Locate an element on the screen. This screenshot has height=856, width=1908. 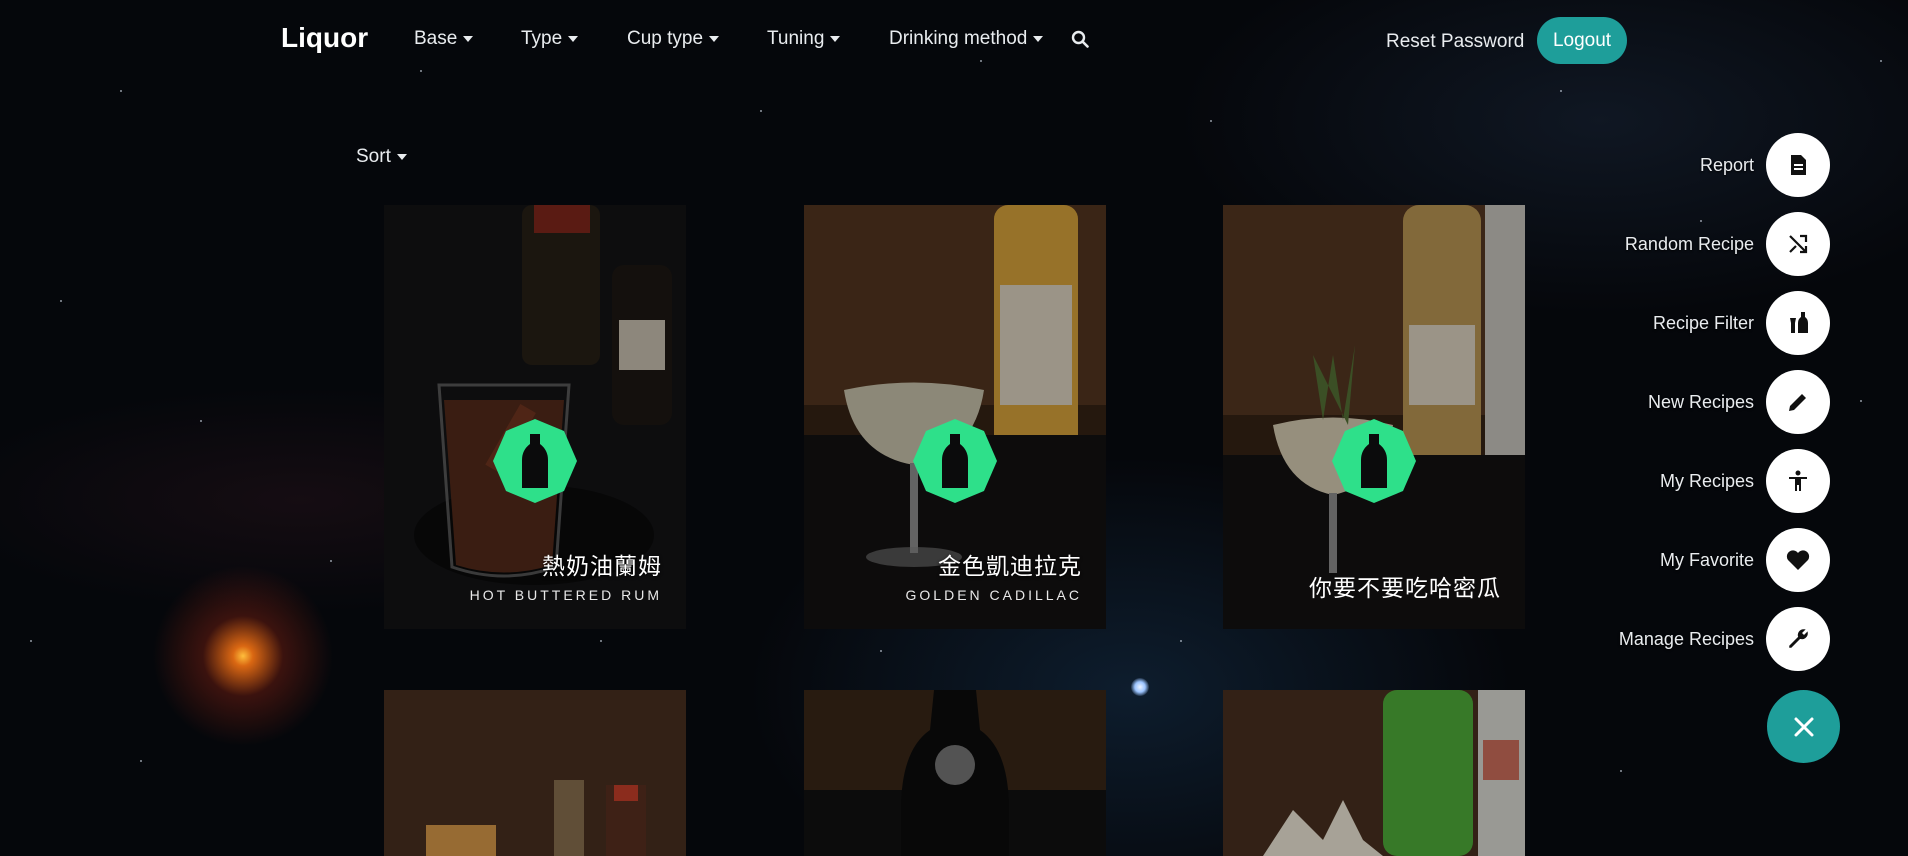
fab-label: New Recipes is located at coordinates (1700, 401).